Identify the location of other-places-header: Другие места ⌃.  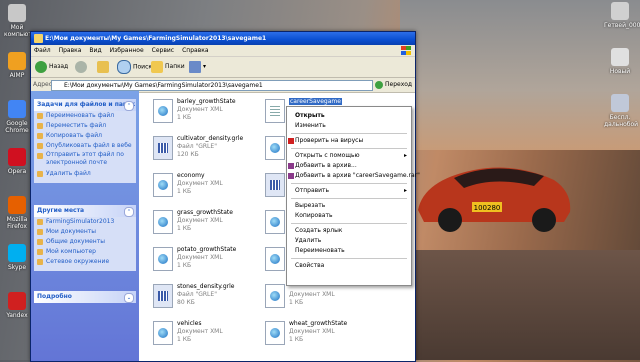
(85, 211).